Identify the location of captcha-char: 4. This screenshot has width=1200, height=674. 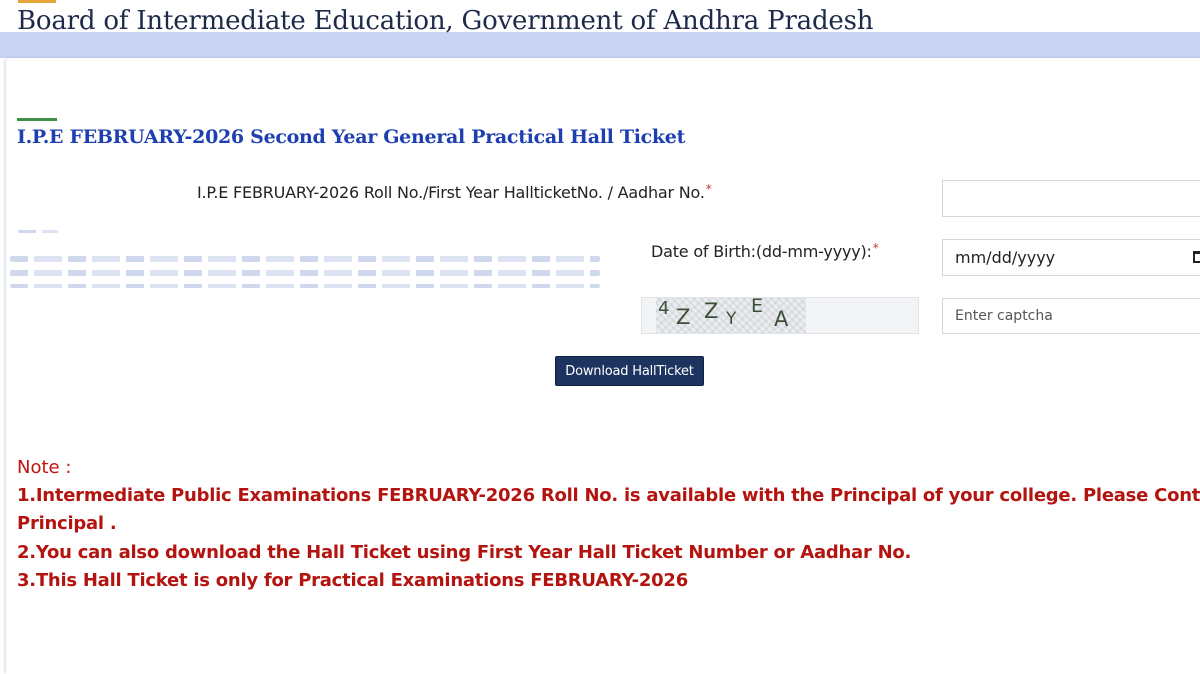
(664, 308).